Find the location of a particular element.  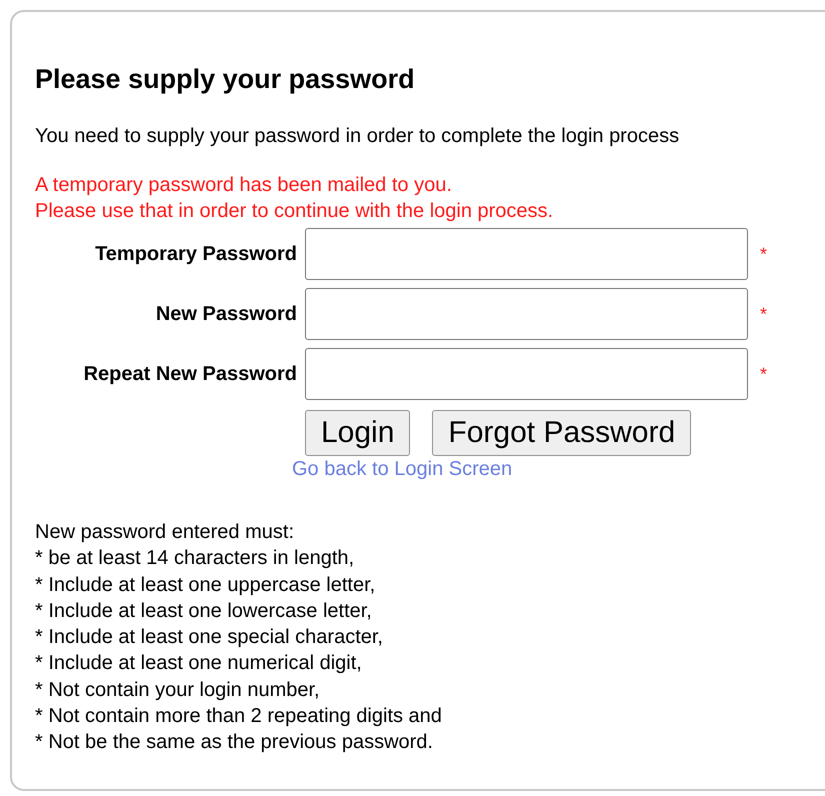

requirement-item: * Not be the same as the previous password. is located at coordinates (234, 743).